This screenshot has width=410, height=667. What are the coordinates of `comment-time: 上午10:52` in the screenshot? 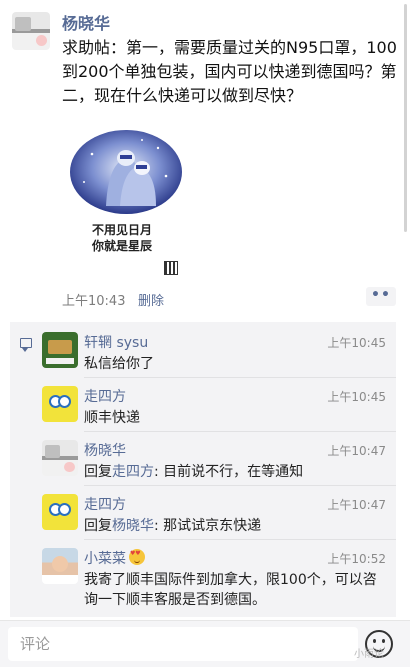 It's located at (356, 559).